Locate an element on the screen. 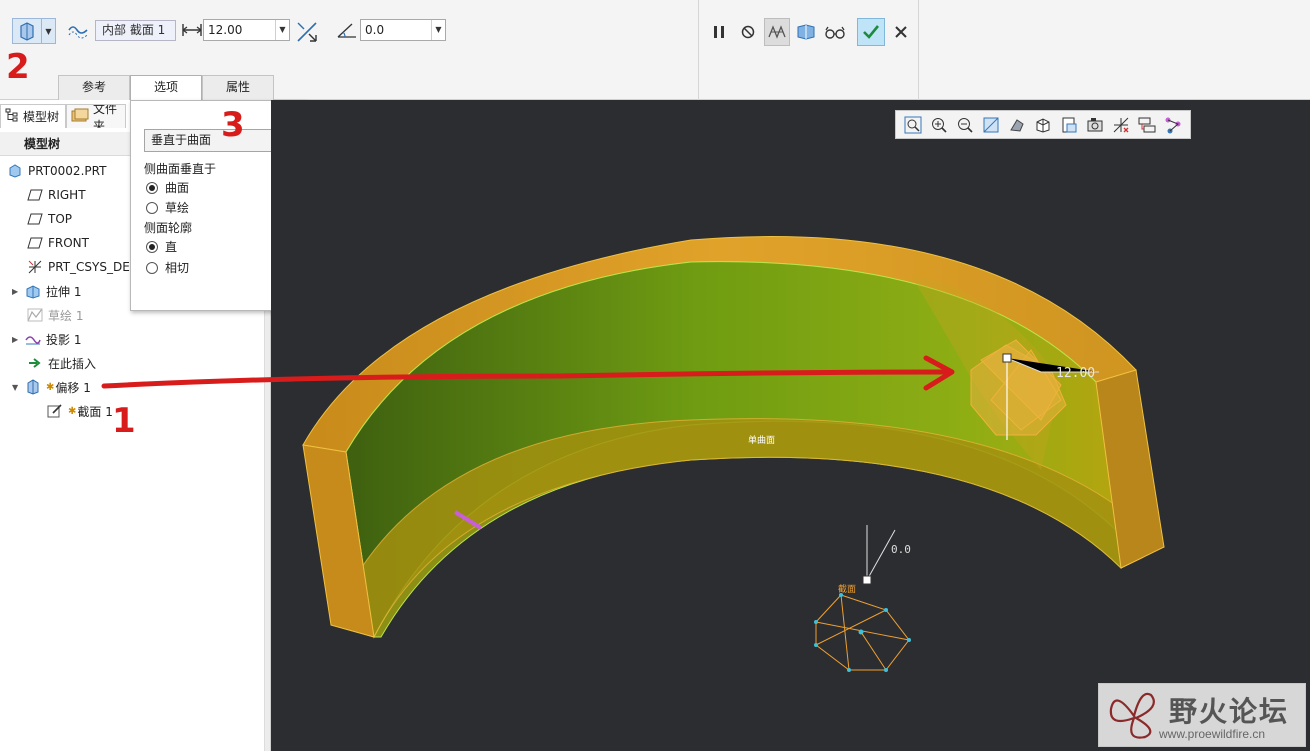  no-preview-icon is located at coordinates (748, 32).